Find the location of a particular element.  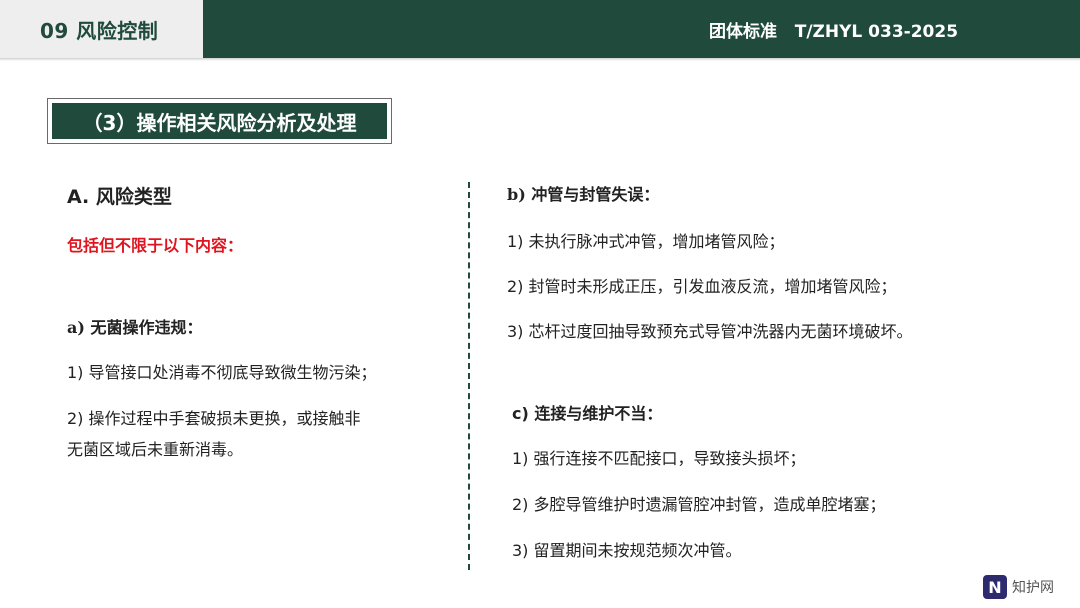

aseptic-item-1: 1) 导管接口处消毒不彻底导致微生物污染； is located at coordinates (222, 372).